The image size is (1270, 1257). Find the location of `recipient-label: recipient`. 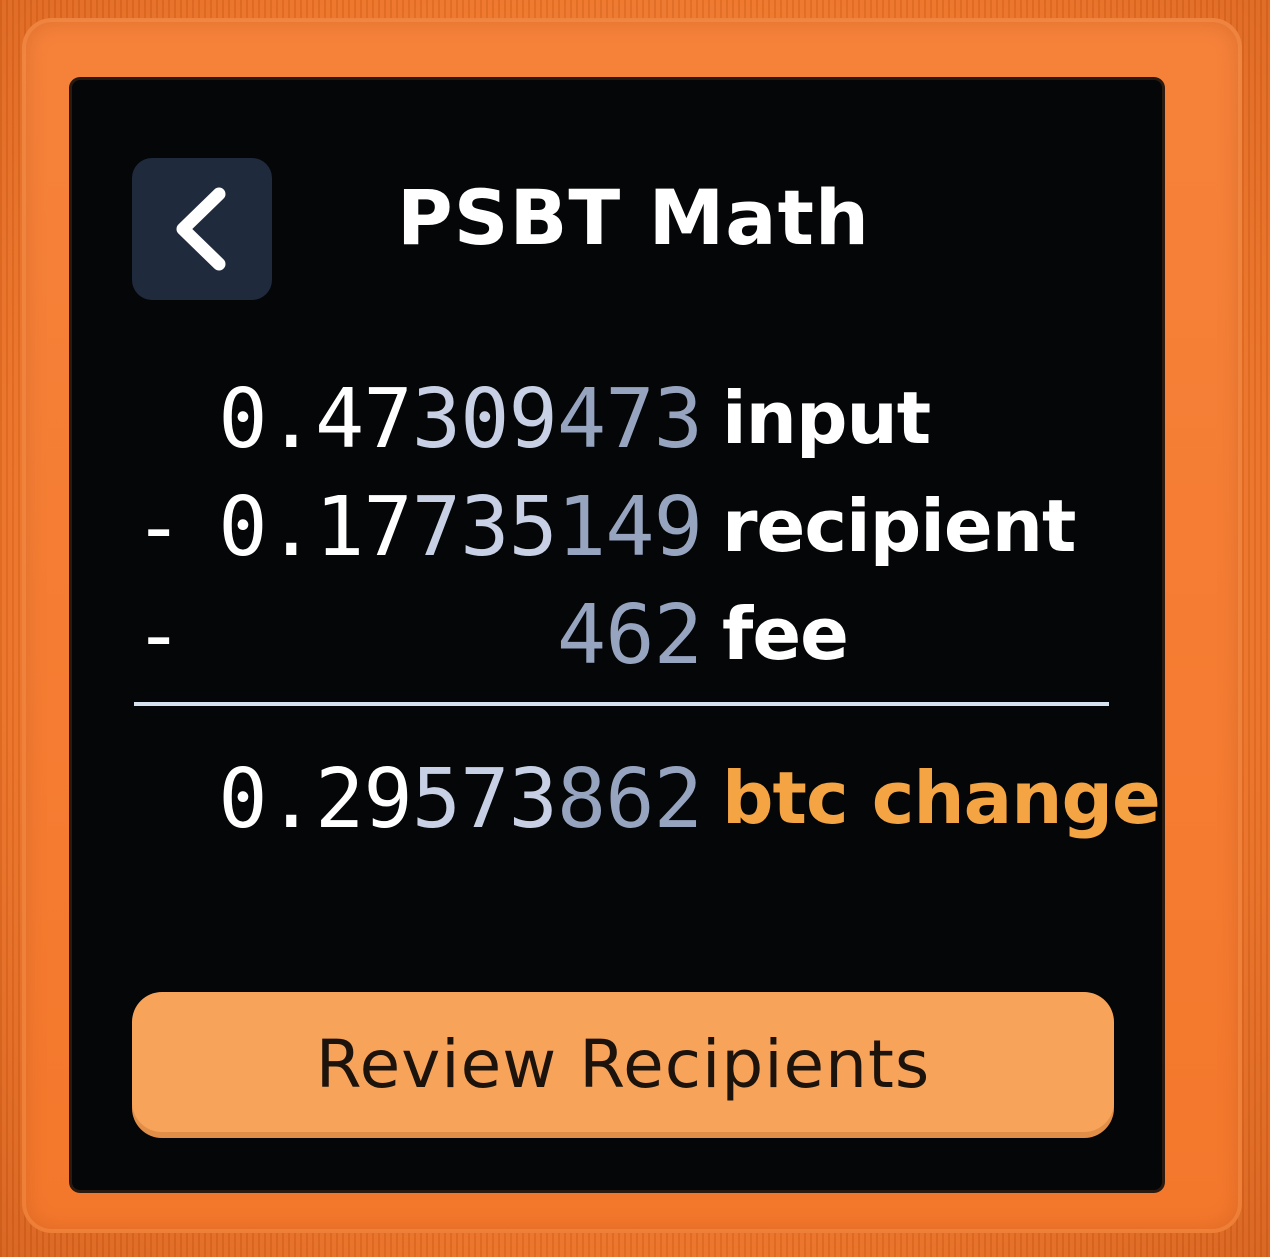

recipient-label: recipient is located at coordinates (899, 526).